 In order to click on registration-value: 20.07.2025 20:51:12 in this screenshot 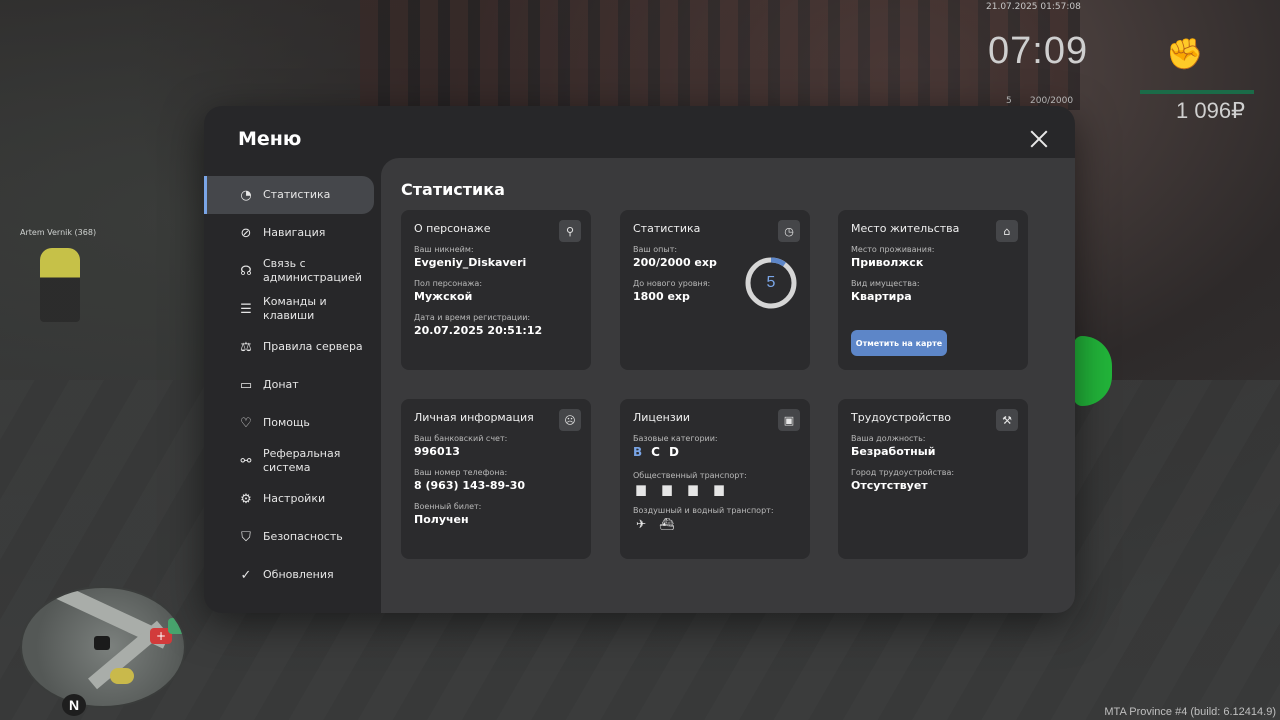, I will do `click(478, 330)`.